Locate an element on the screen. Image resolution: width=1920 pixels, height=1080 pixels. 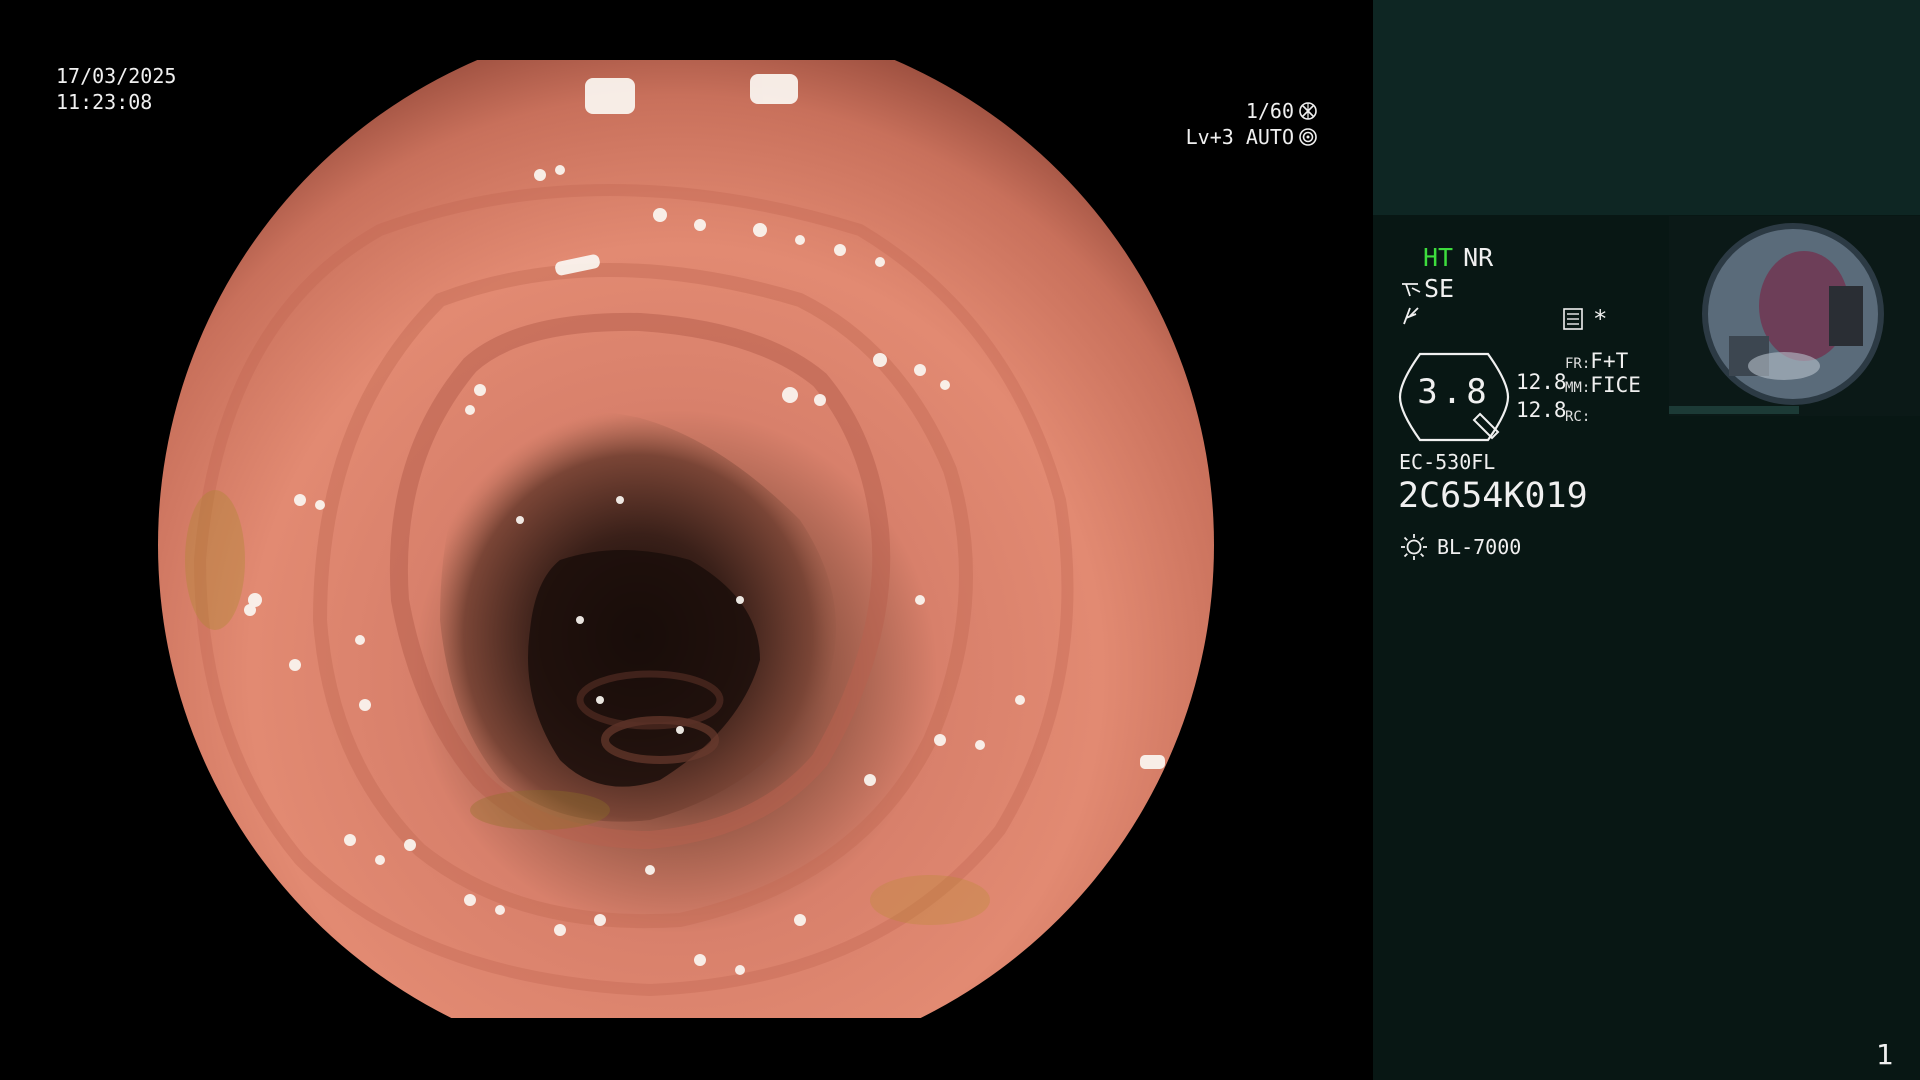
sun-icon is located at coordinates (1414, 547).